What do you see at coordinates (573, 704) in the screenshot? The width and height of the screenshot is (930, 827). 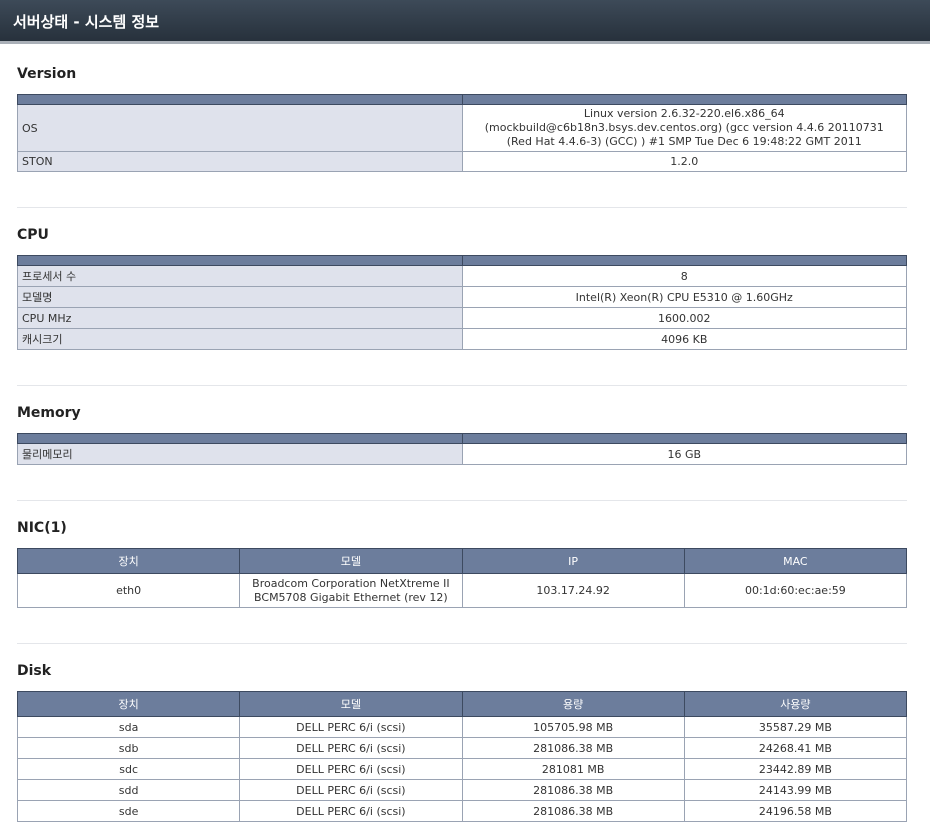 I see `column-header: 용량` at bounding box center [573, 704].